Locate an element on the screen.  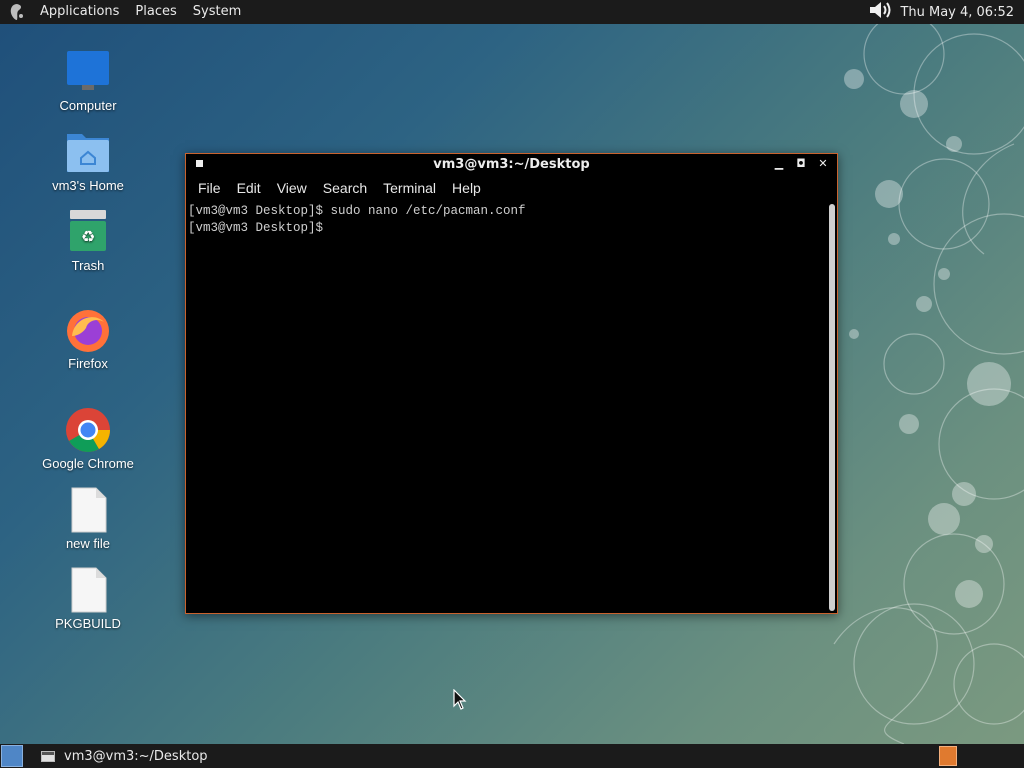
maximize-button: ◘ is located at coordinates (801, 164).